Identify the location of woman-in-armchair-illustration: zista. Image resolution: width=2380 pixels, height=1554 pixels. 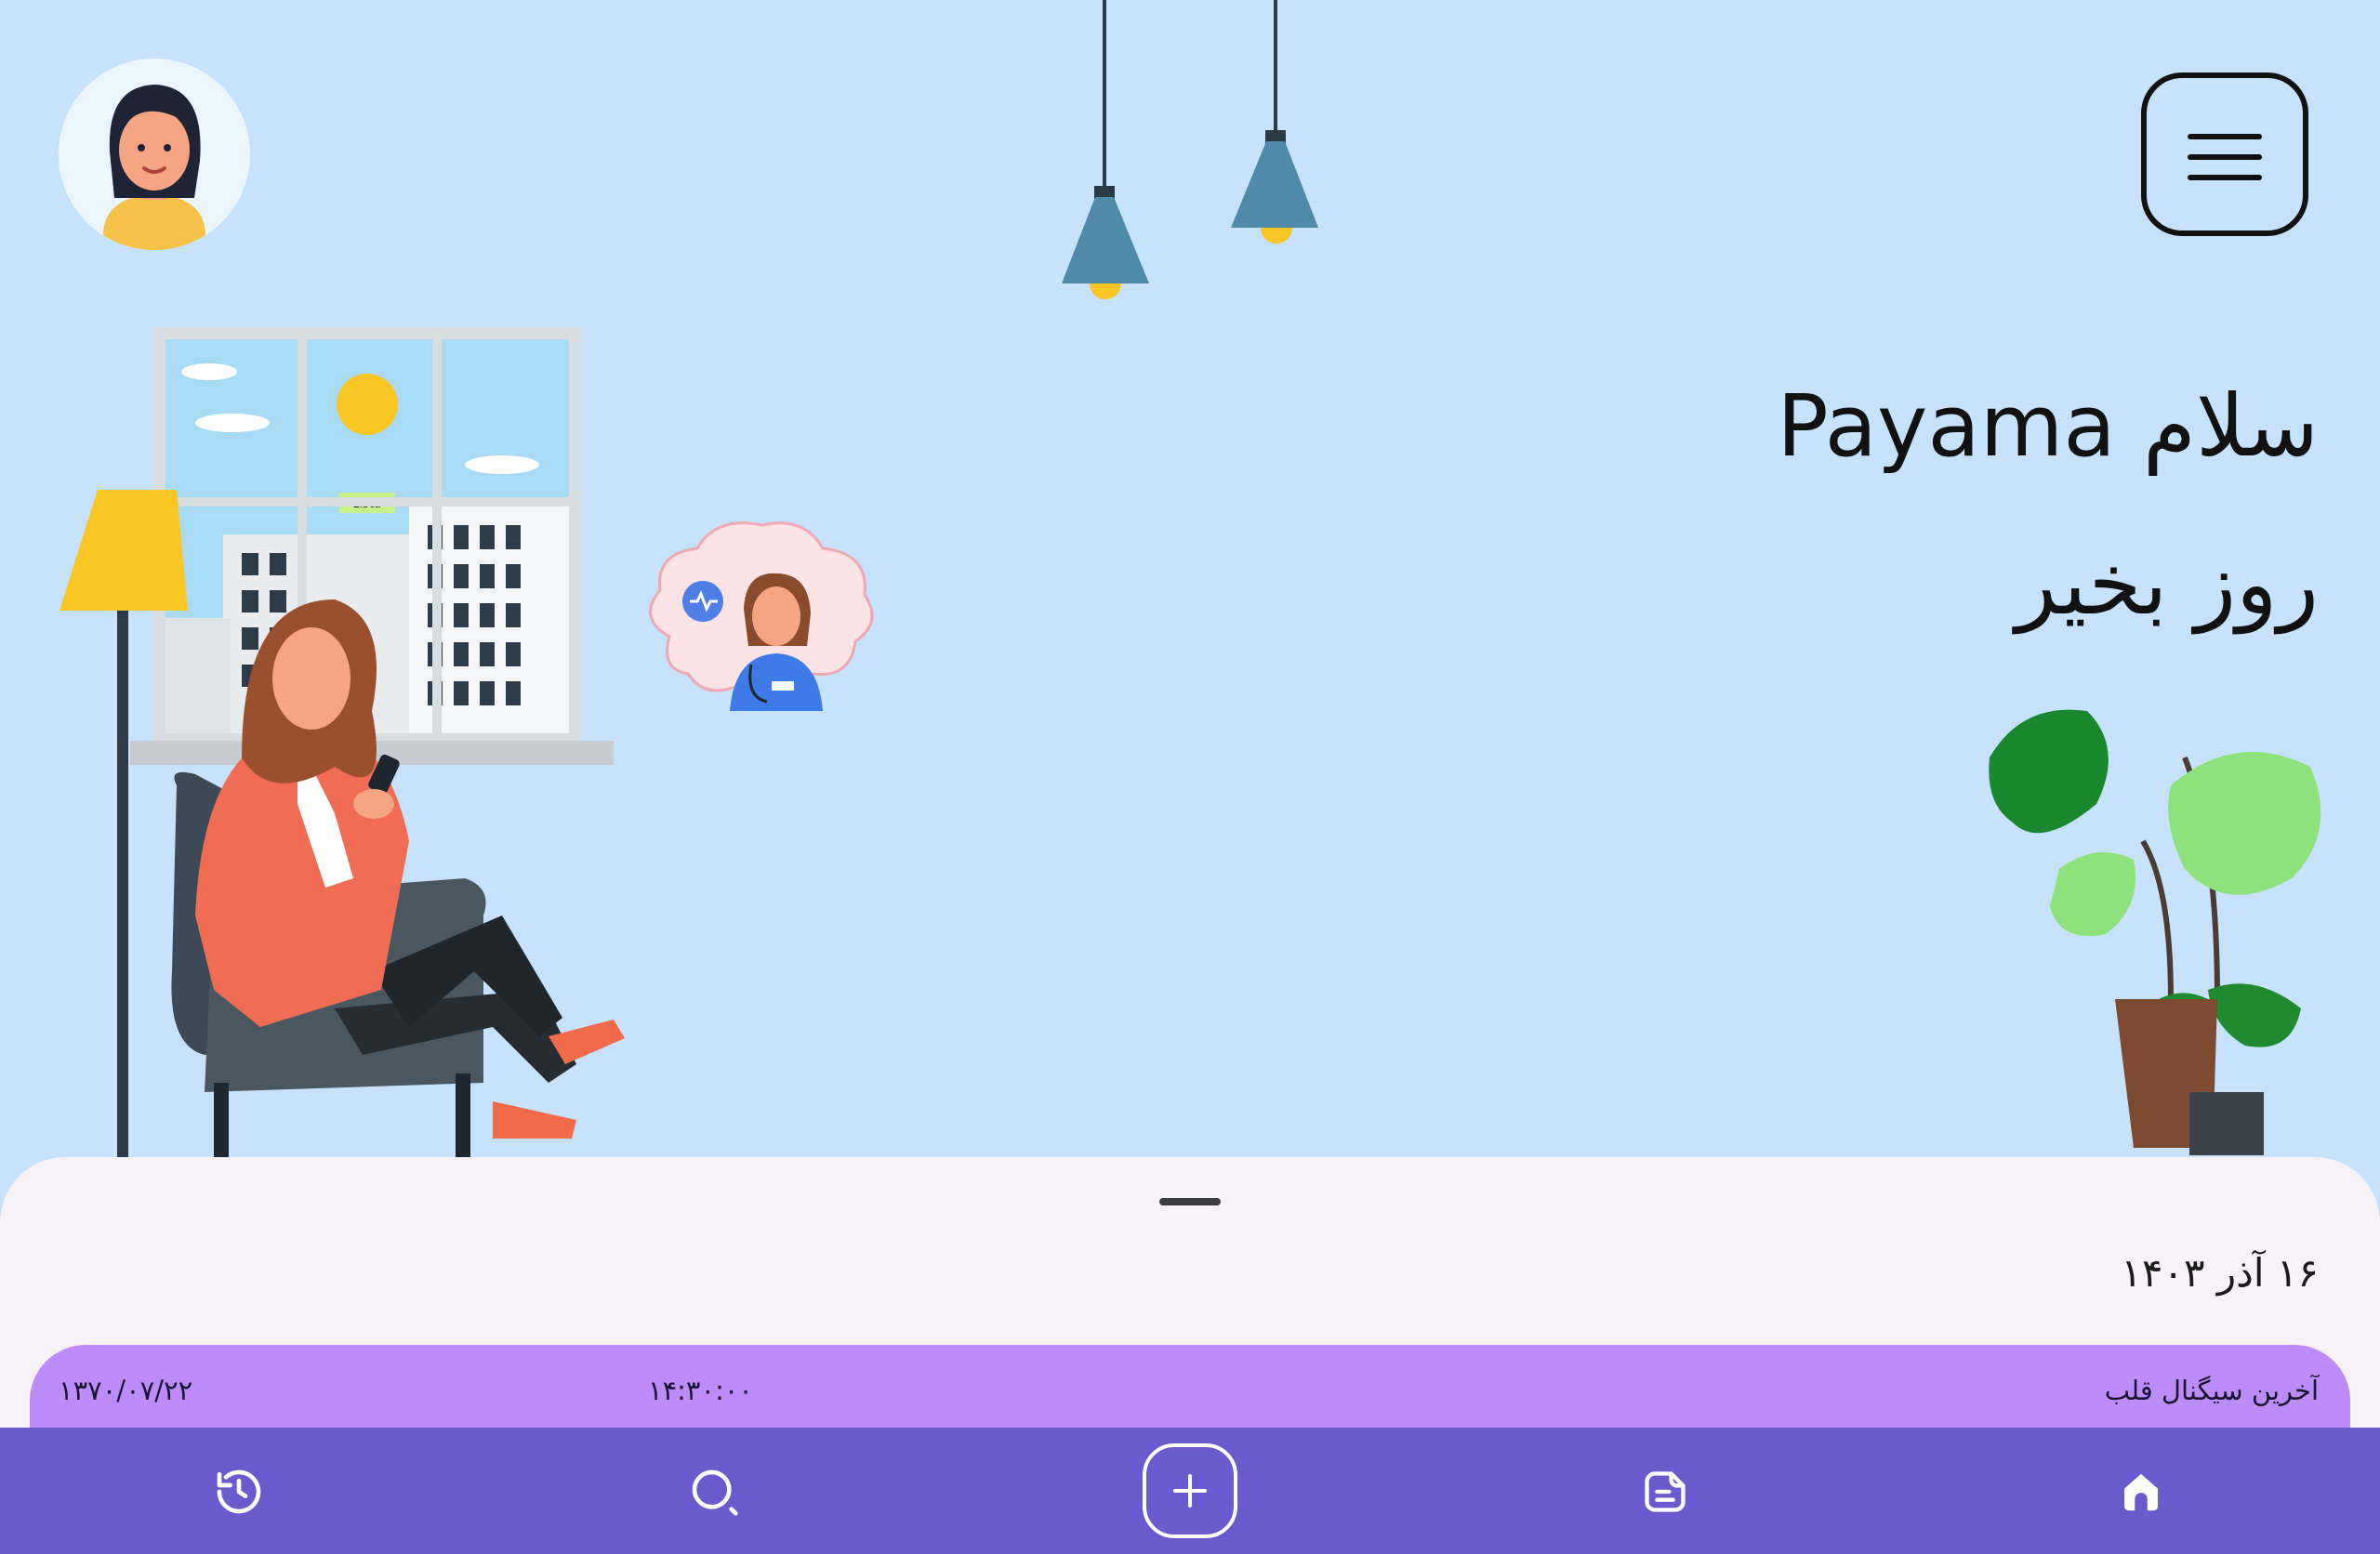
(342, 742).